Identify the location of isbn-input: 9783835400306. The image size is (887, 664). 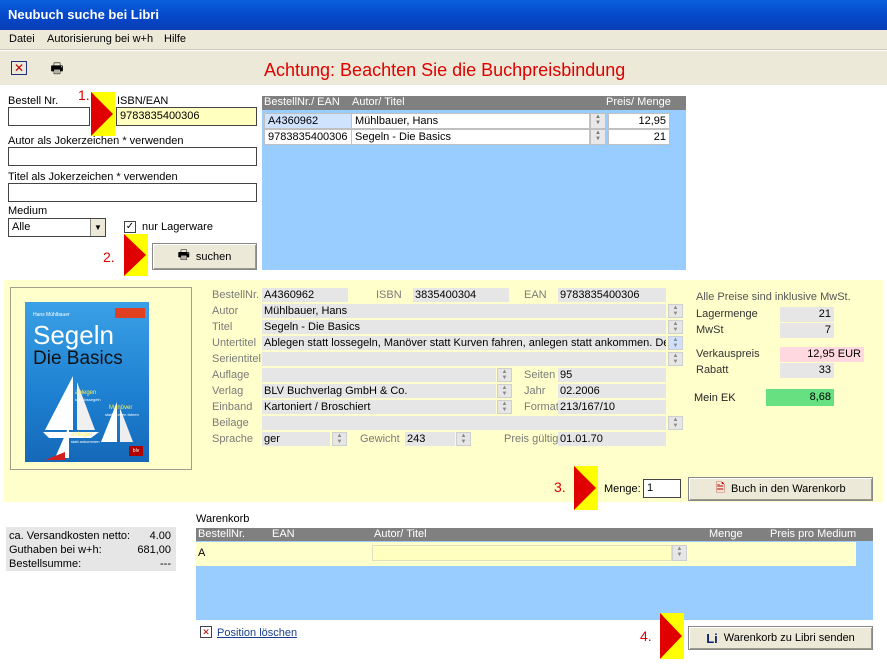
(186, 116).